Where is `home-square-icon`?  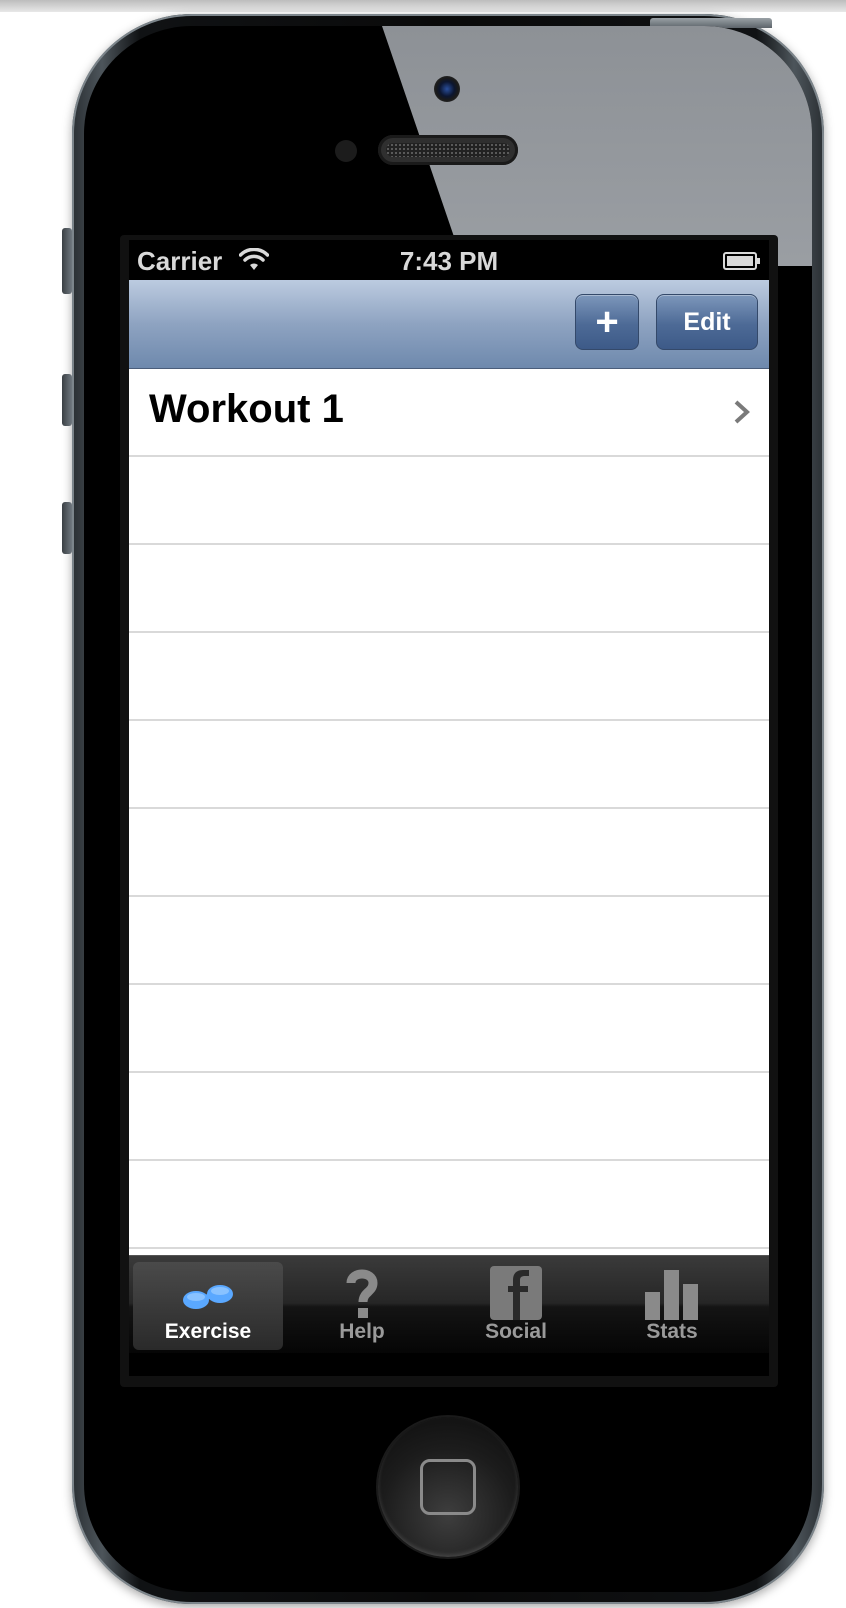
home-square-icon is located at coordinates (448, 1487).